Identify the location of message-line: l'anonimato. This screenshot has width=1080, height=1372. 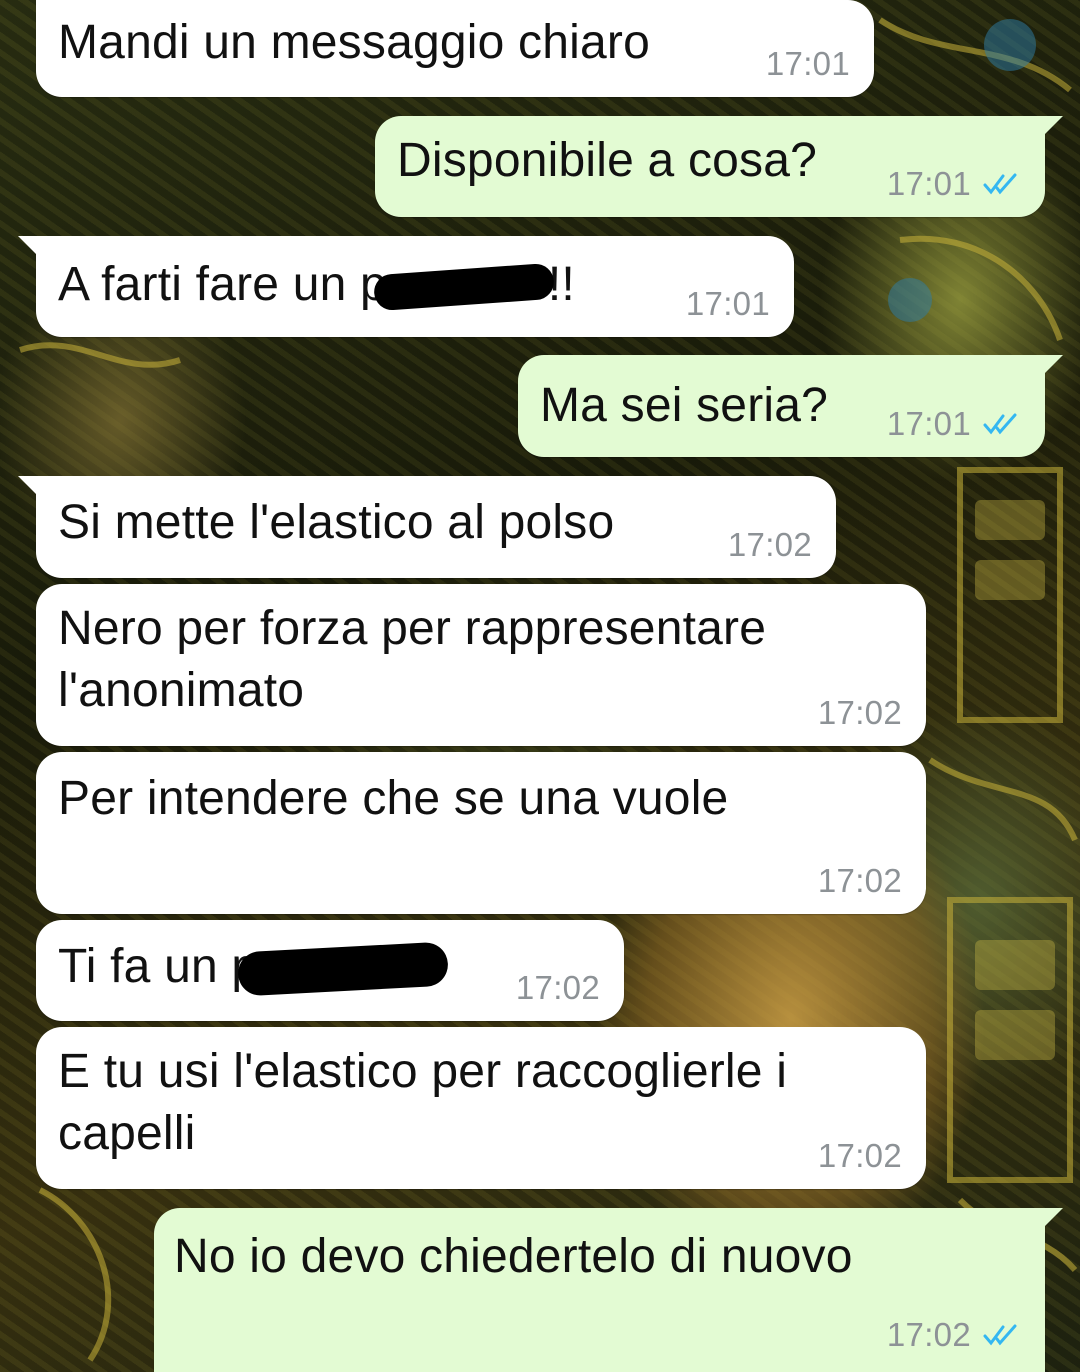
(181, 690).